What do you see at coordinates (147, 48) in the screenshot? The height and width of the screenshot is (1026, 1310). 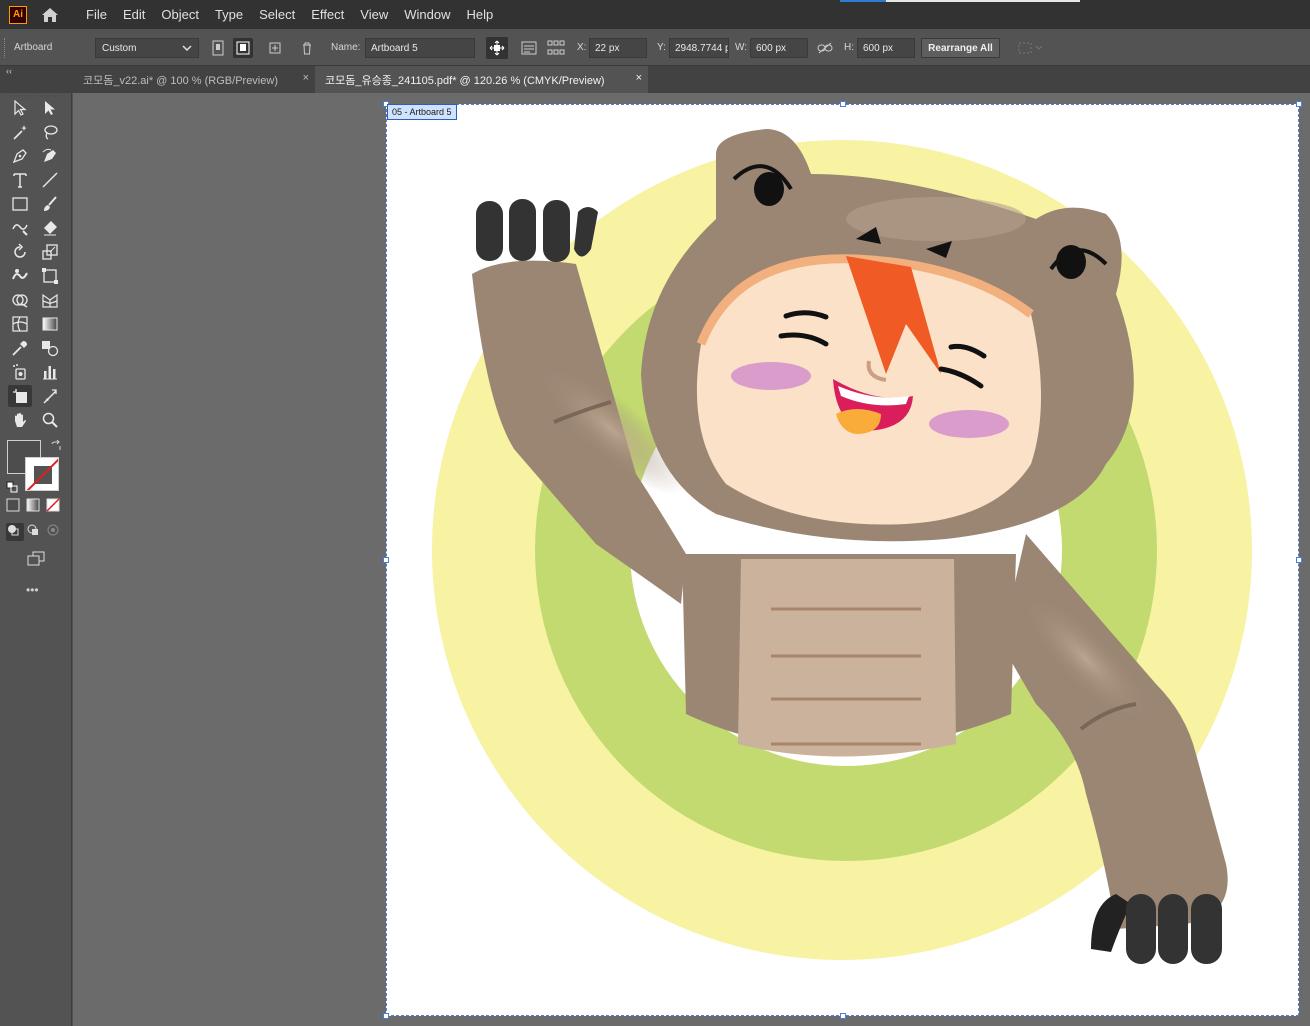 I see `artboard-preset-select: Custom` at bounding box center [147, 48].